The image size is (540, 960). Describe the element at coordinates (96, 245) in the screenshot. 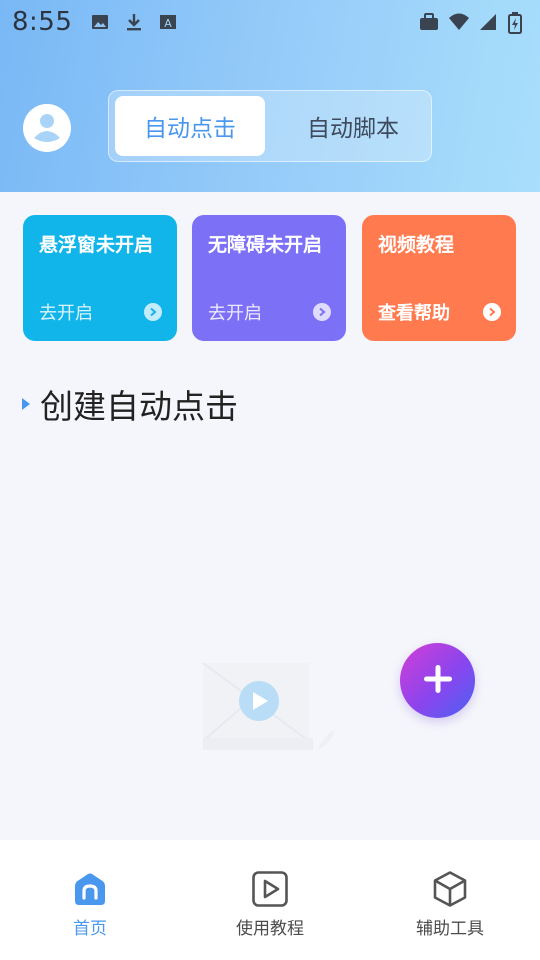

I see `card-title: 悬浮窗未开启` at that location.